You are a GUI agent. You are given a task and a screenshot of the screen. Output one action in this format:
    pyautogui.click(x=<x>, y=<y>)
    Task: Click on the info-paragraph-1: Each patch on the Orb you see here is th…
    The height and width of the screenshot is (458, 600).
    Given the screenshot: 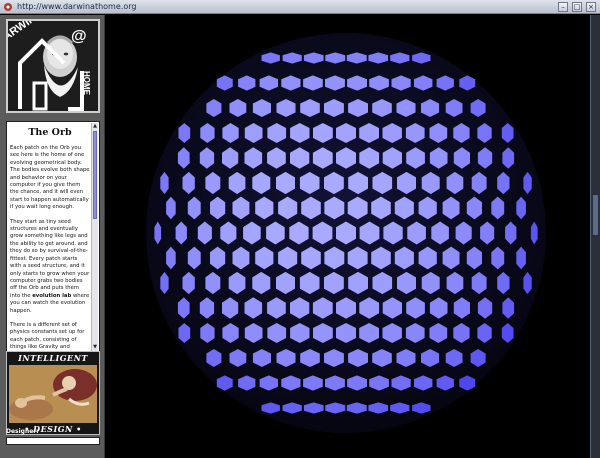 What is the action you would take?
    pyautogui.click(x=50, y=178)
    